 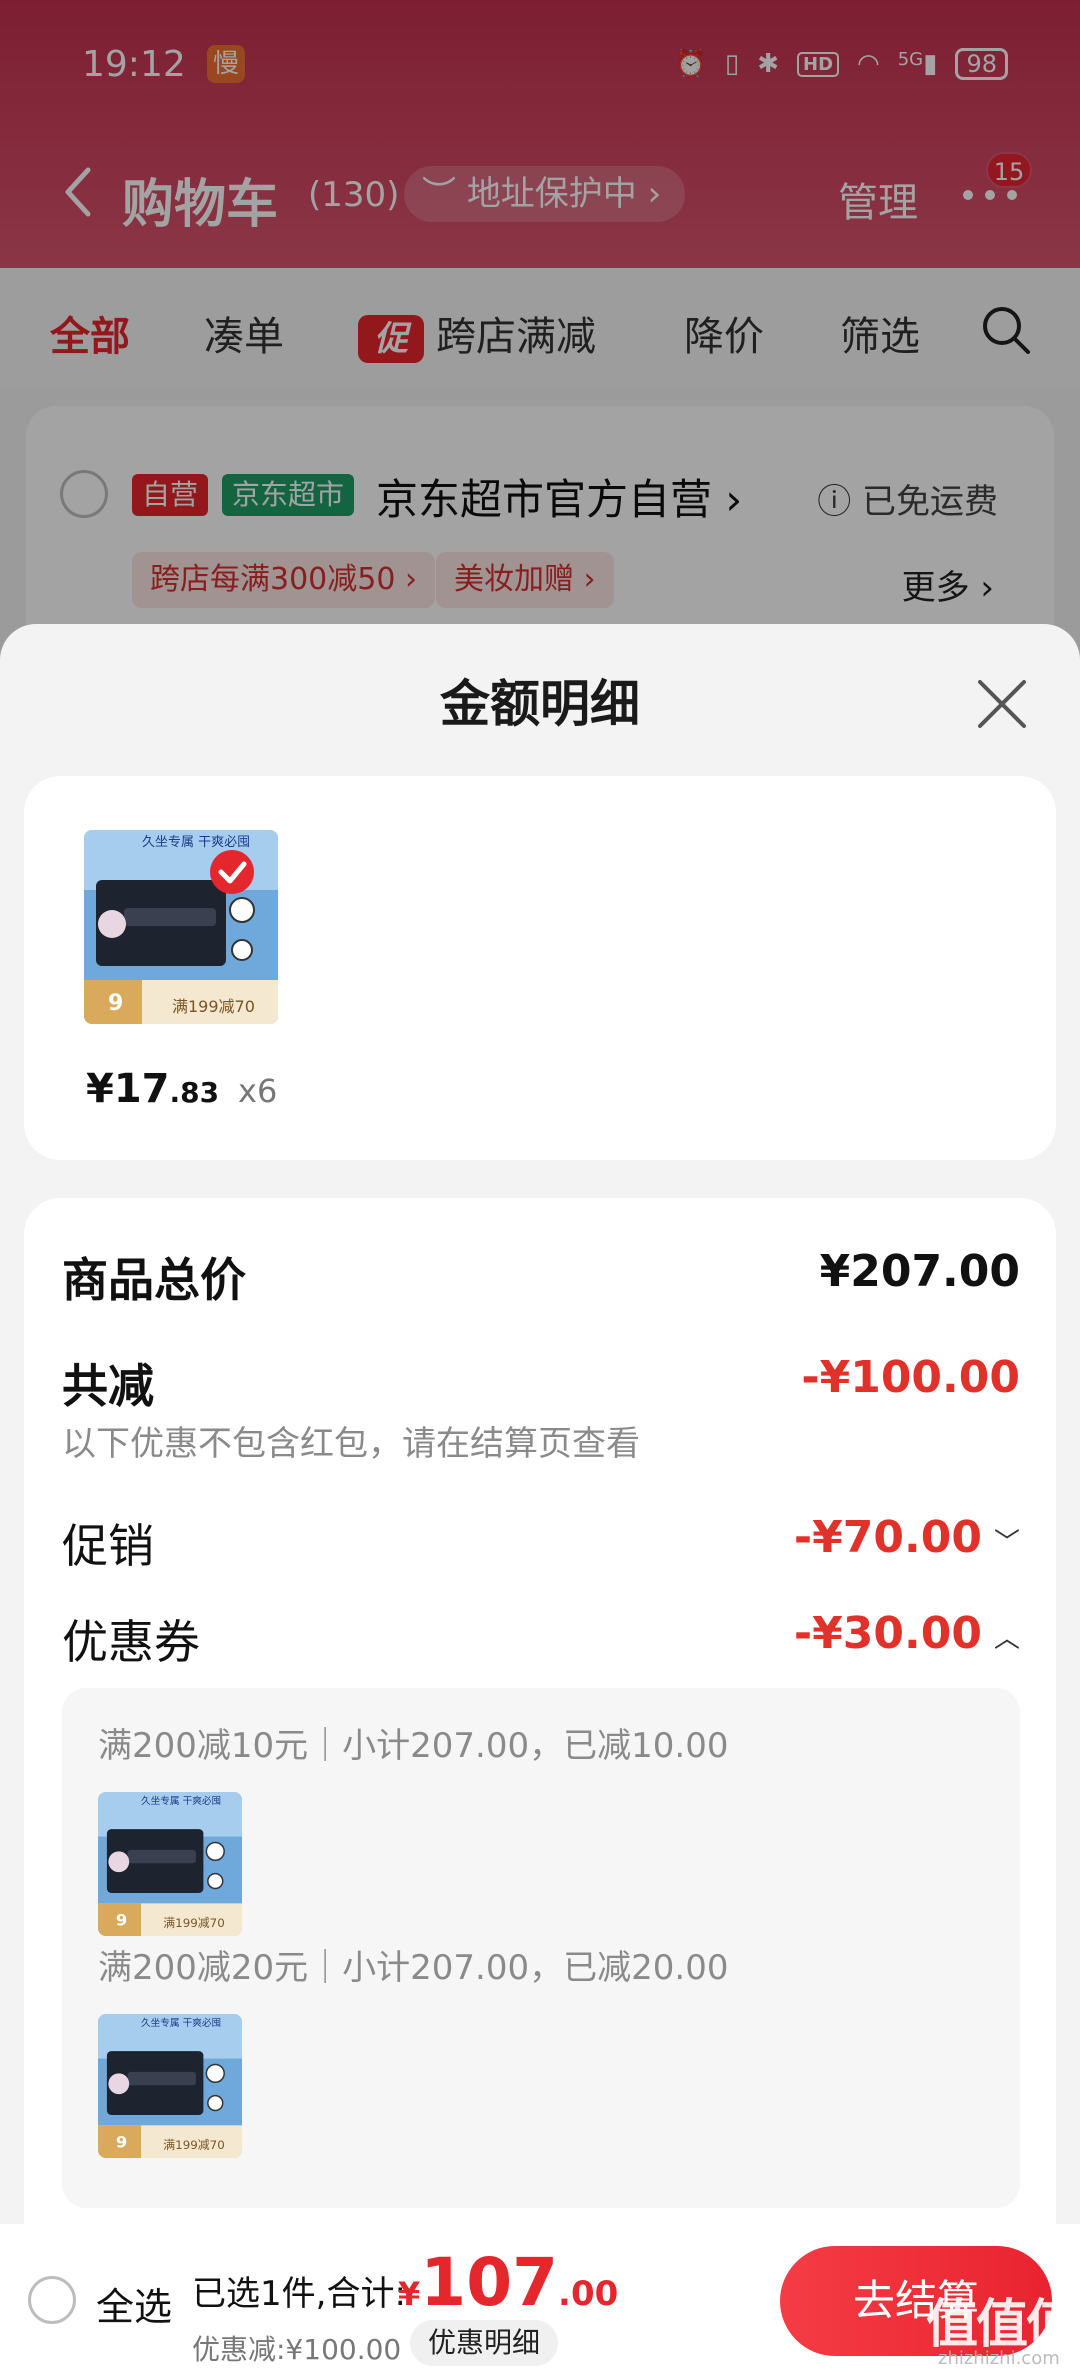 What do you see at coordinates (299, 2294) in the screenshot?
I see `selected-summary: 已选1件,合计:` at bounding box center [299, 2294].